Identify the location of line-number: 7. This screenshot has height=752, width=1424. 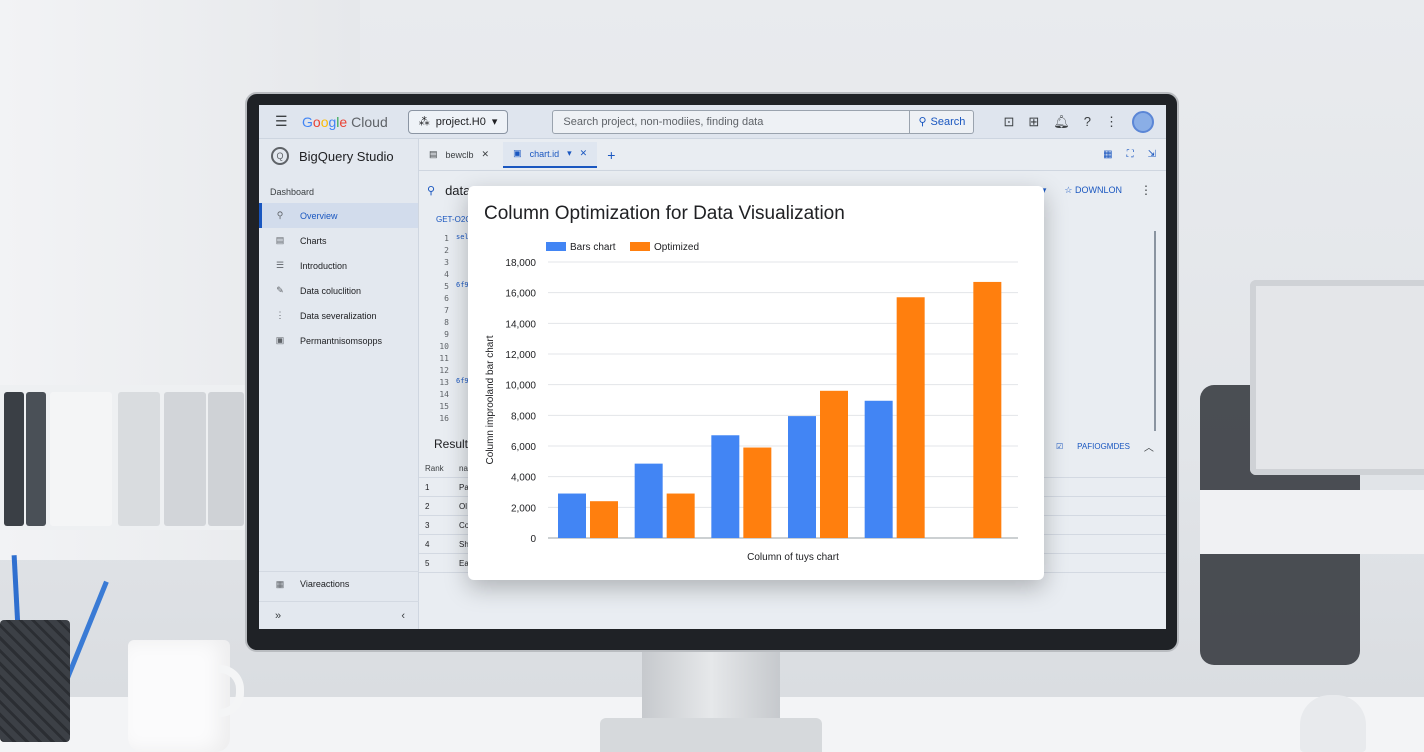
(446, 310).